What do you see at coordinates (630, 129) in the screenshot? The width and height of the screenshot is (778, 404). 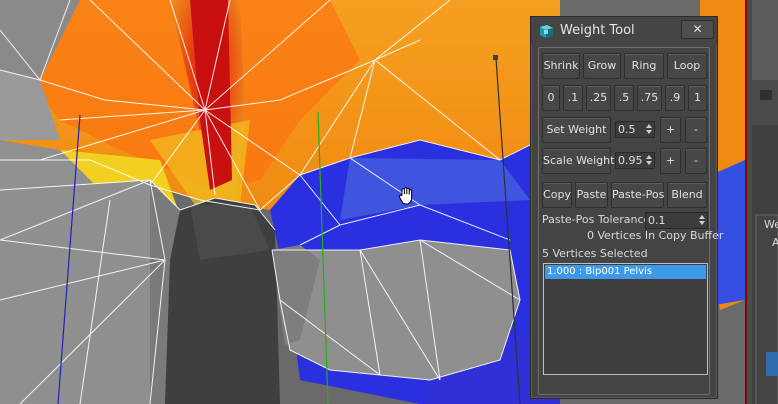 I see `set-weight-input` at bounding box center [630, 129].